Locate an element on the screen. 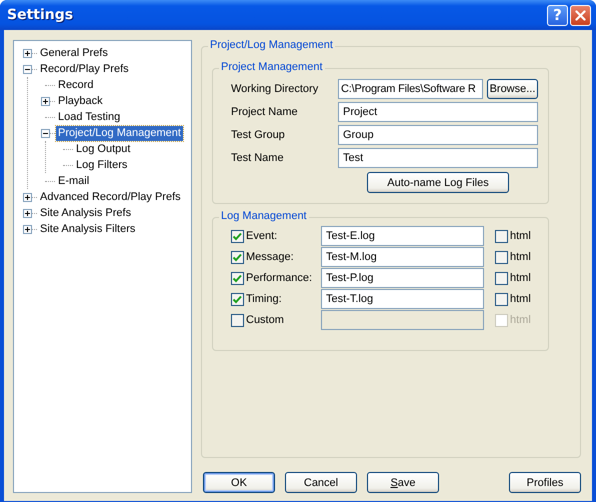  dialog-button: Cancel is located at coordinates (321, 482).